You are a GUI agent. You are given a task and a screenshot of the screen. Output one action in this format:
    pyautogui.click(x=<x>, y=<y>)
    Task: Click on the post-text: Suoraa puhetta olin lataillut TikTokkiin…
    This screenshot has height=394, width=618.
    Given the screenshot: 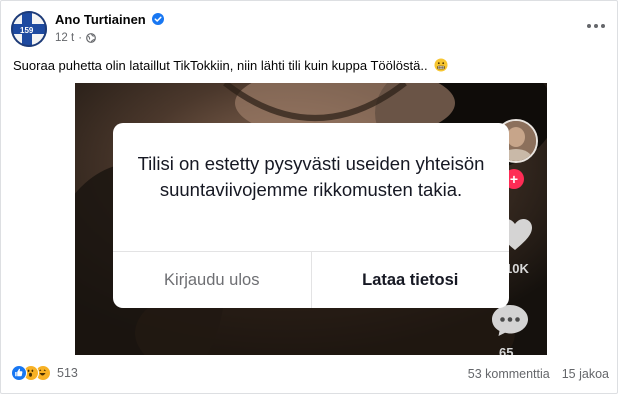 What is the action you would take?
    pyautogui.click(x=220, y=65)
    